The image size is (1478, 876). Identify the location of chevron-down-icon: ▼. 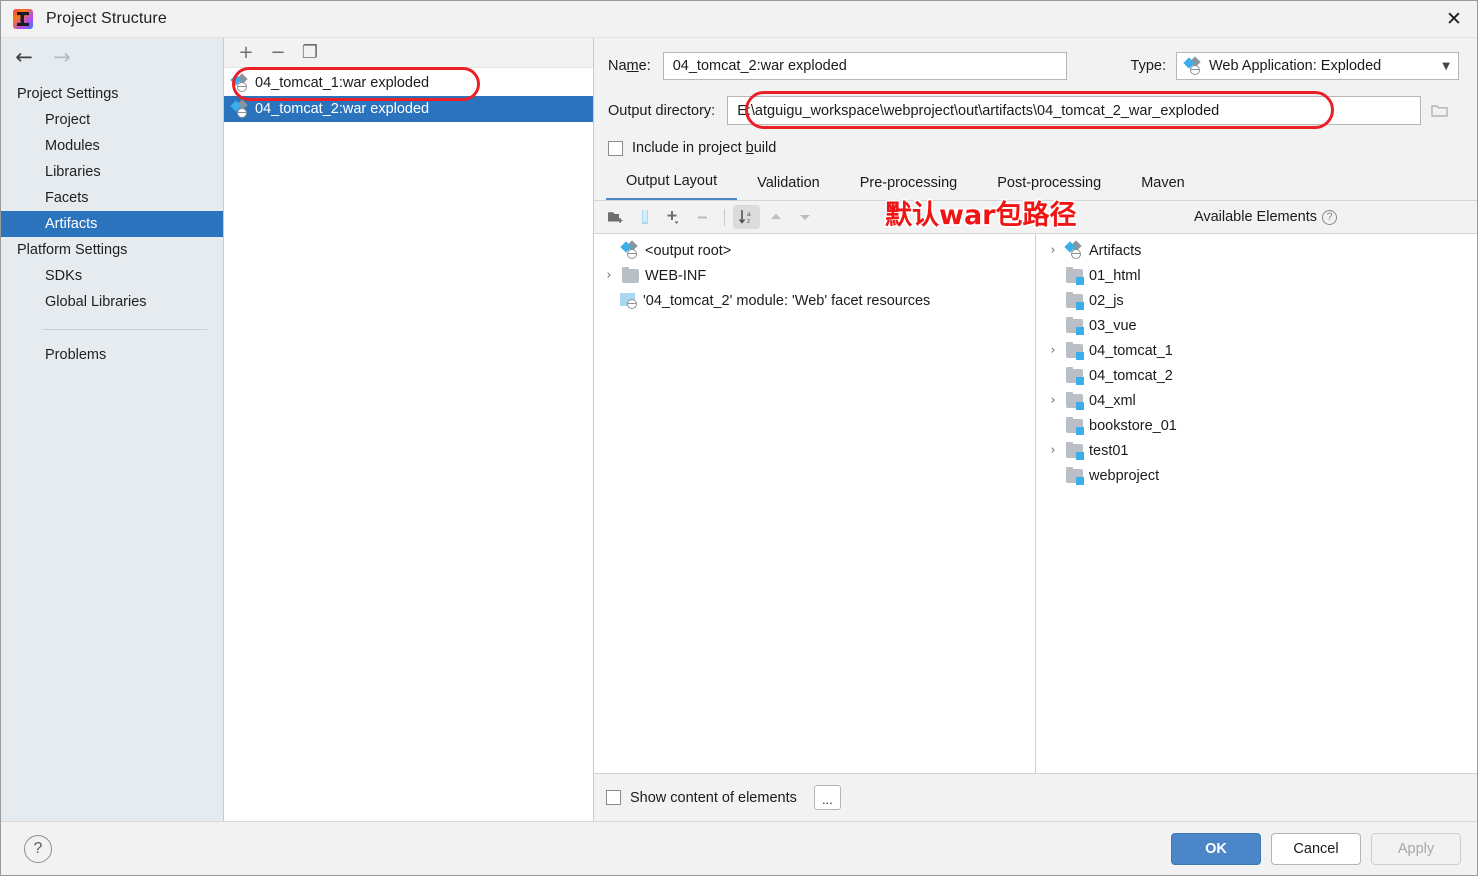
(1446, 66).